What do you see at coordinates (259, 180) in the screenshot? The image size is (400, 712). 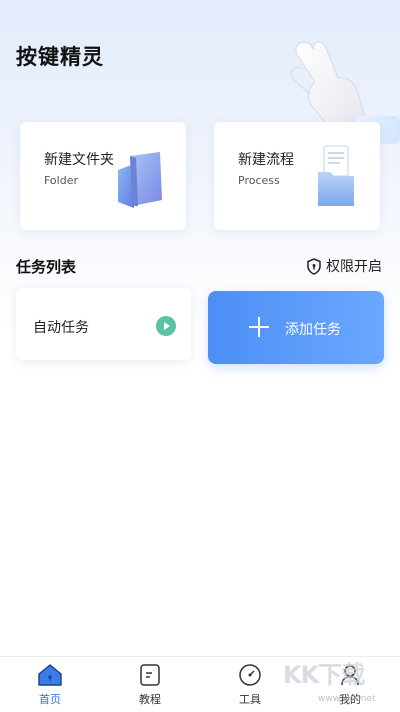 I see `new-process-subtitle: Process` at bounding box center [259, 180].